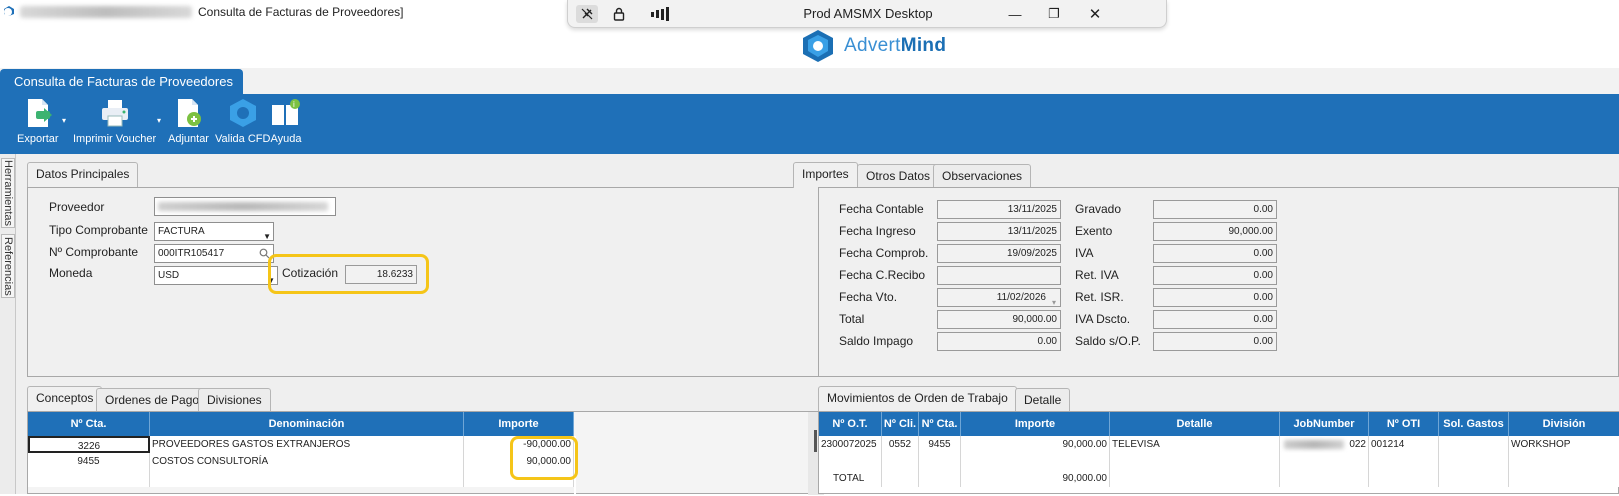  Describe the element at coordinates (1564, 444) in the screenshot. I see `cell-division: WORKSHOP` at that location.